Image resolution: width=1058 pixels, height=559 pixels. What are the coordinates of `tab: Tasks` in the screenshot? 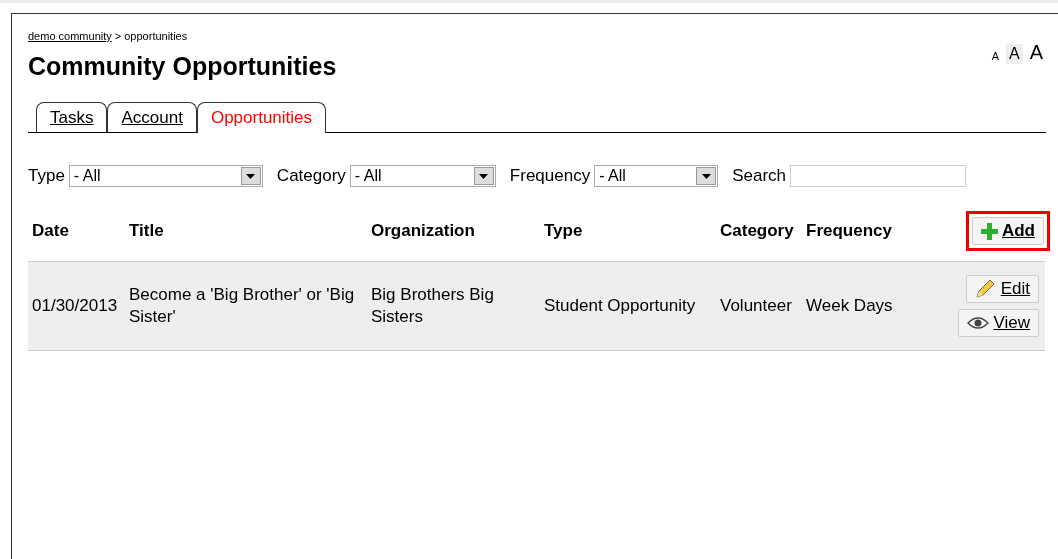 It's located at (72, 117).